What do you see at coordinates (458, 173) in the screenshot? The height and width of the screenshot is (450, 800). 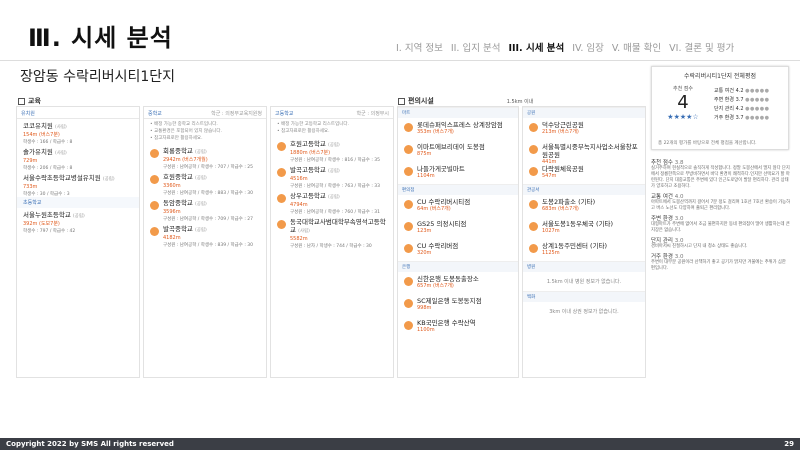 I see `list-item: 나들가게굿빌마트 1104m` at bounding box center [458, 173].